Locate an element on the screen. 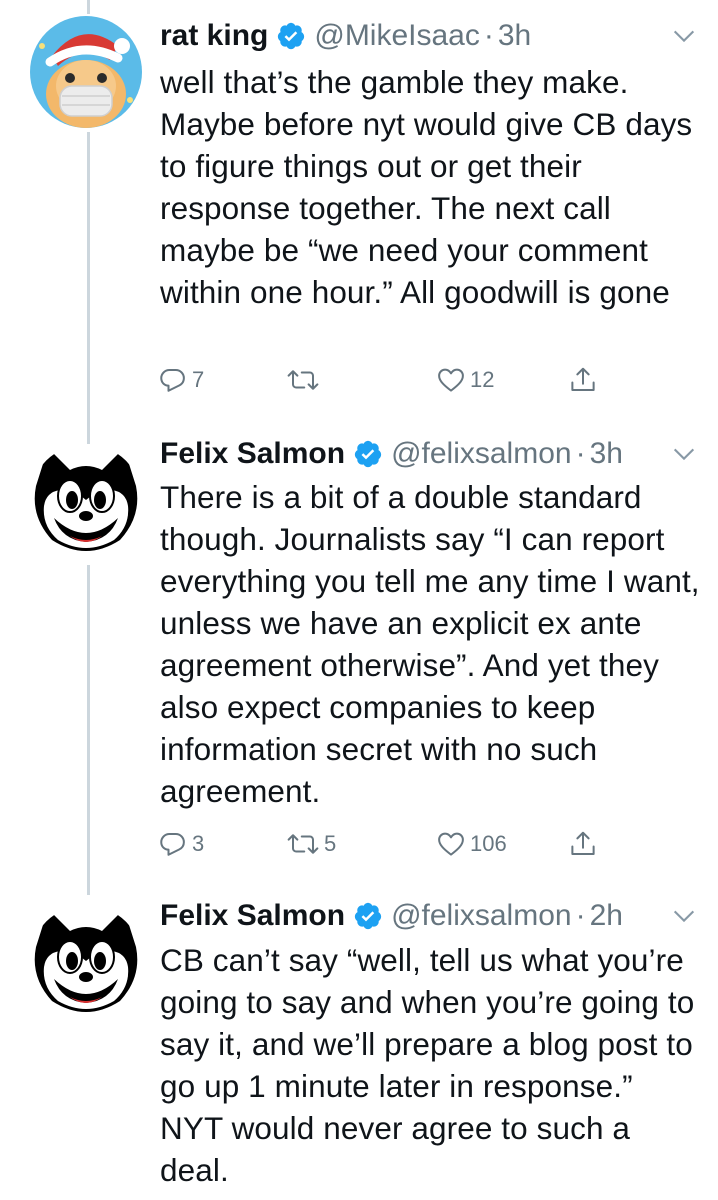  handle: @MikeIsaac is located at coordinates (397, 36).